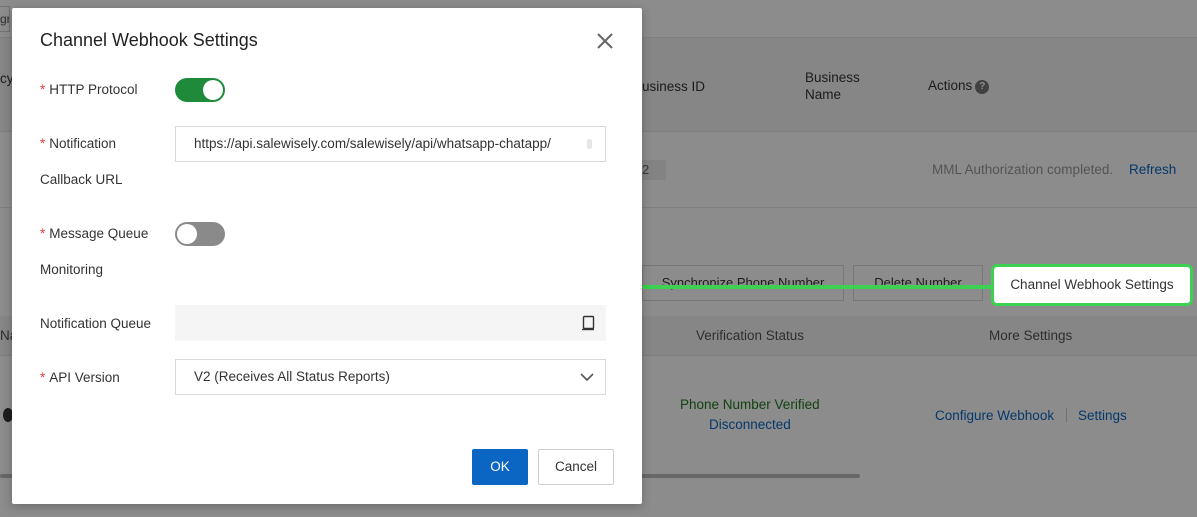 This screenshot has height=517, width=1197. What do you see at coordinates (72, 269) in the screenshot?
I see `message-queue-label-line2: Monitoring` at bounding box center [72, 269].